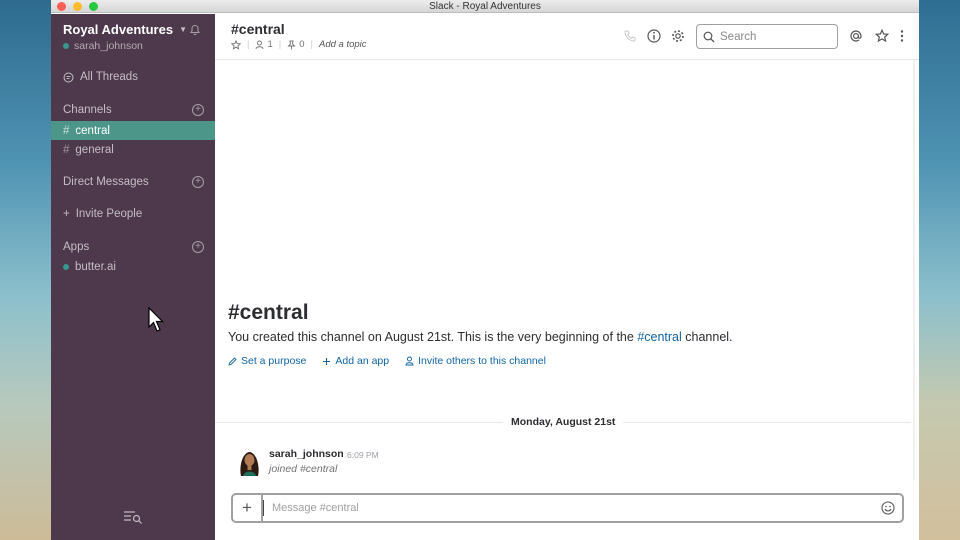 This screenshot has width=960, height=540. What do you see at coordinates (270, 44) in the screenshot?
I see `members-count: 1` at bounding box center [270, 44].